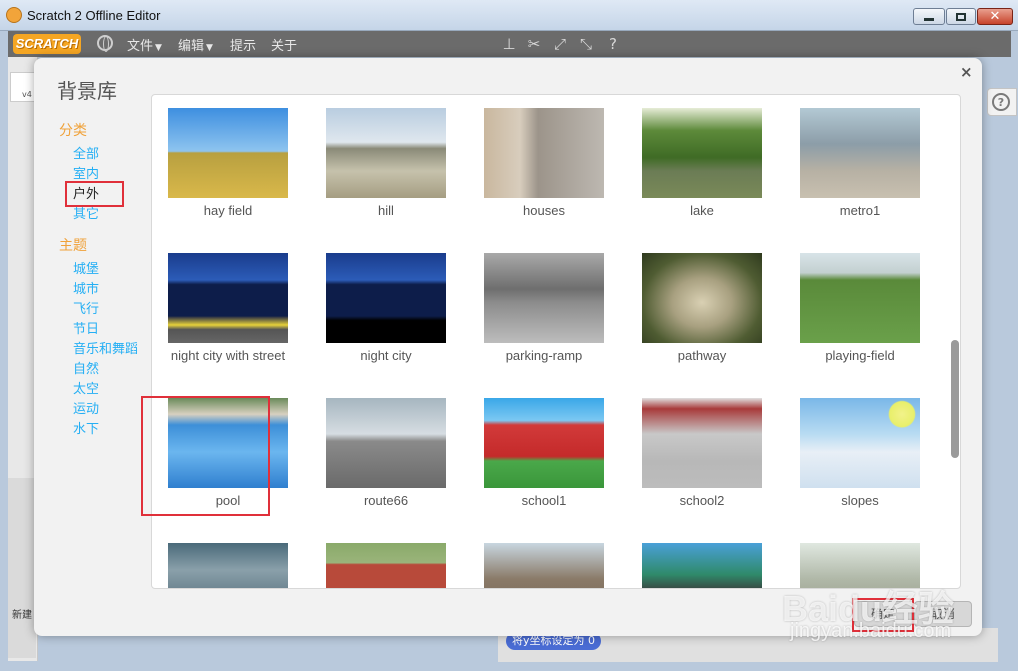 The image size is (1018, 671). What do you see at coordinates (195, 44) in the screenshot?
I see `menu-edit: 编辑 ▼` at bounding box center [195, 44].